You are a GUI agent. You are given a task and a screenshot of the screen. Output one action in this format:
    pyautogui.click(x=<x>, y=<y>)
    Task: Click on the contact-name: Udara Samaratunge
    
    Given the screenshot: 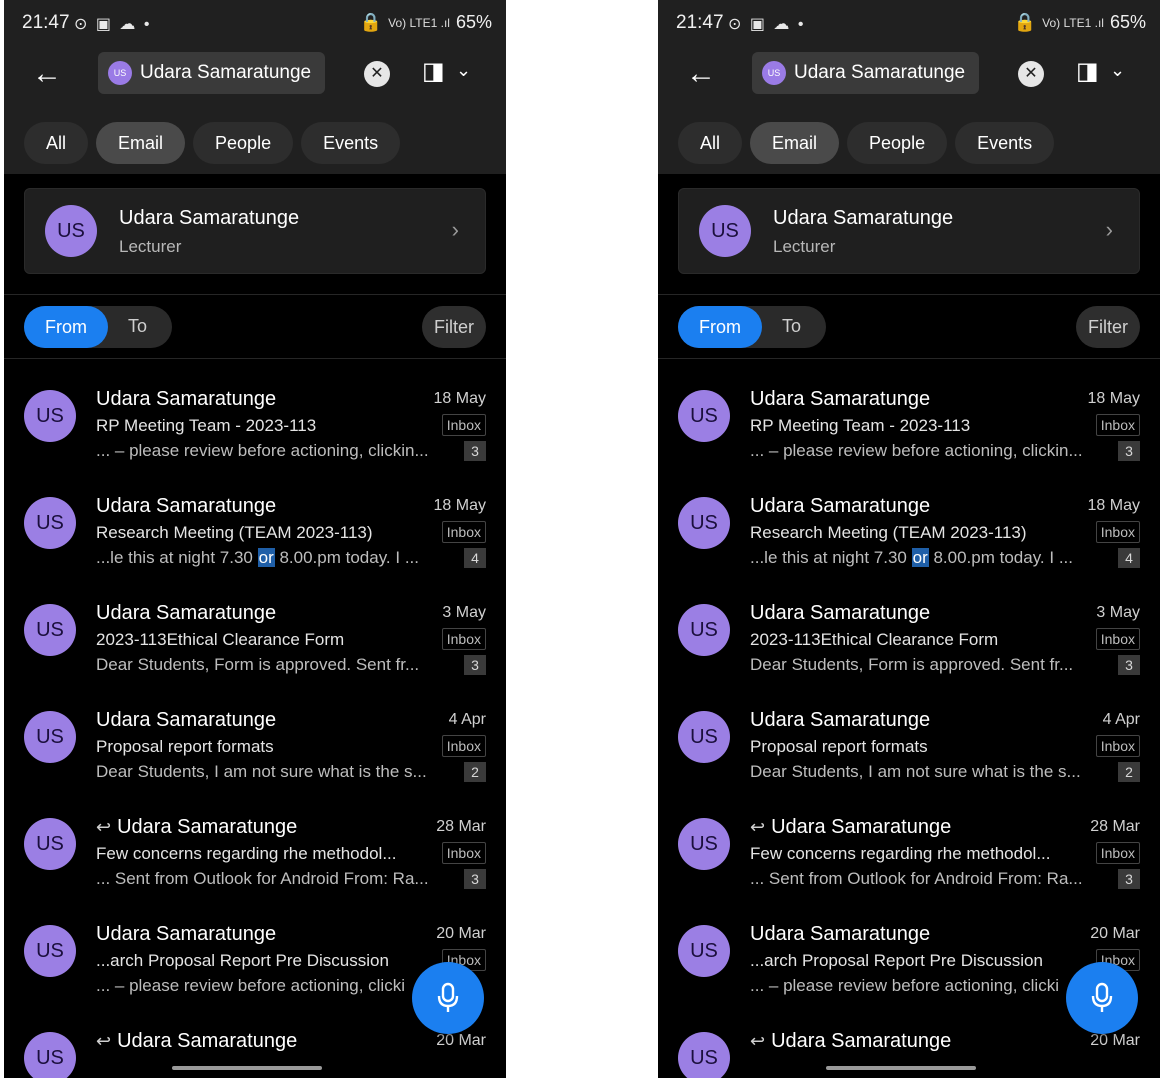 What is the action you would take?
    pyautogui.click(x=209, y=218)
    